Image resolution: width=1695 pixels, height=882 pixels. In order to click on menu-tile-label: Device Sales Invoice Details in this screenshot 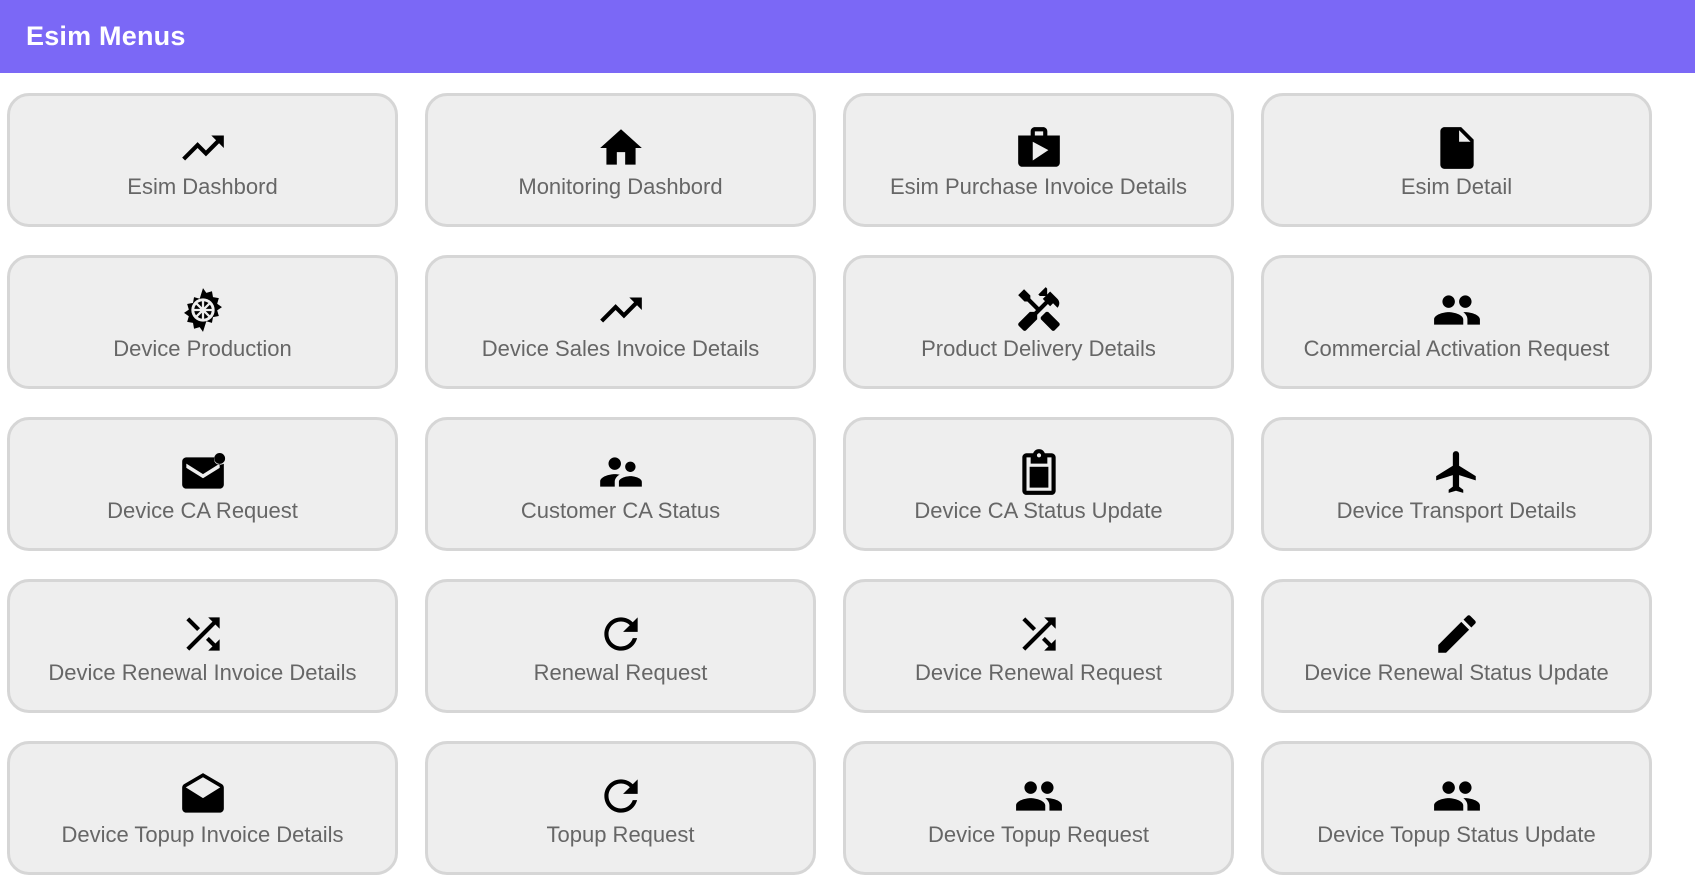, I will do `click(620, 348)`.